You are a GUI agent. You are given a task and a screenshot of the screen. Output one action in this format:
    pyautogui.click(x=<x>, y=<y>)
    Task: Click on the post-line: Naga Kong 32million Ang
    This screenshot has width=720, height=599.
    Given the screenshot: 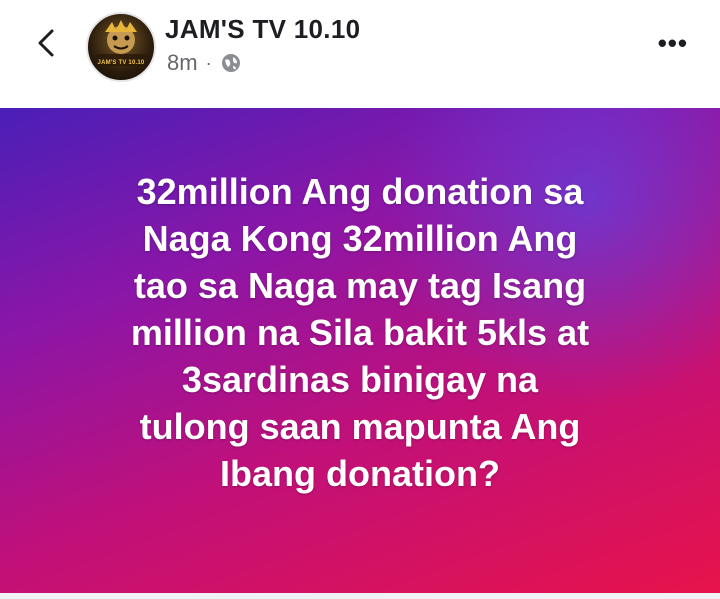 What is the action you would take?
    pyautogui.click(x=360, y=238)
    